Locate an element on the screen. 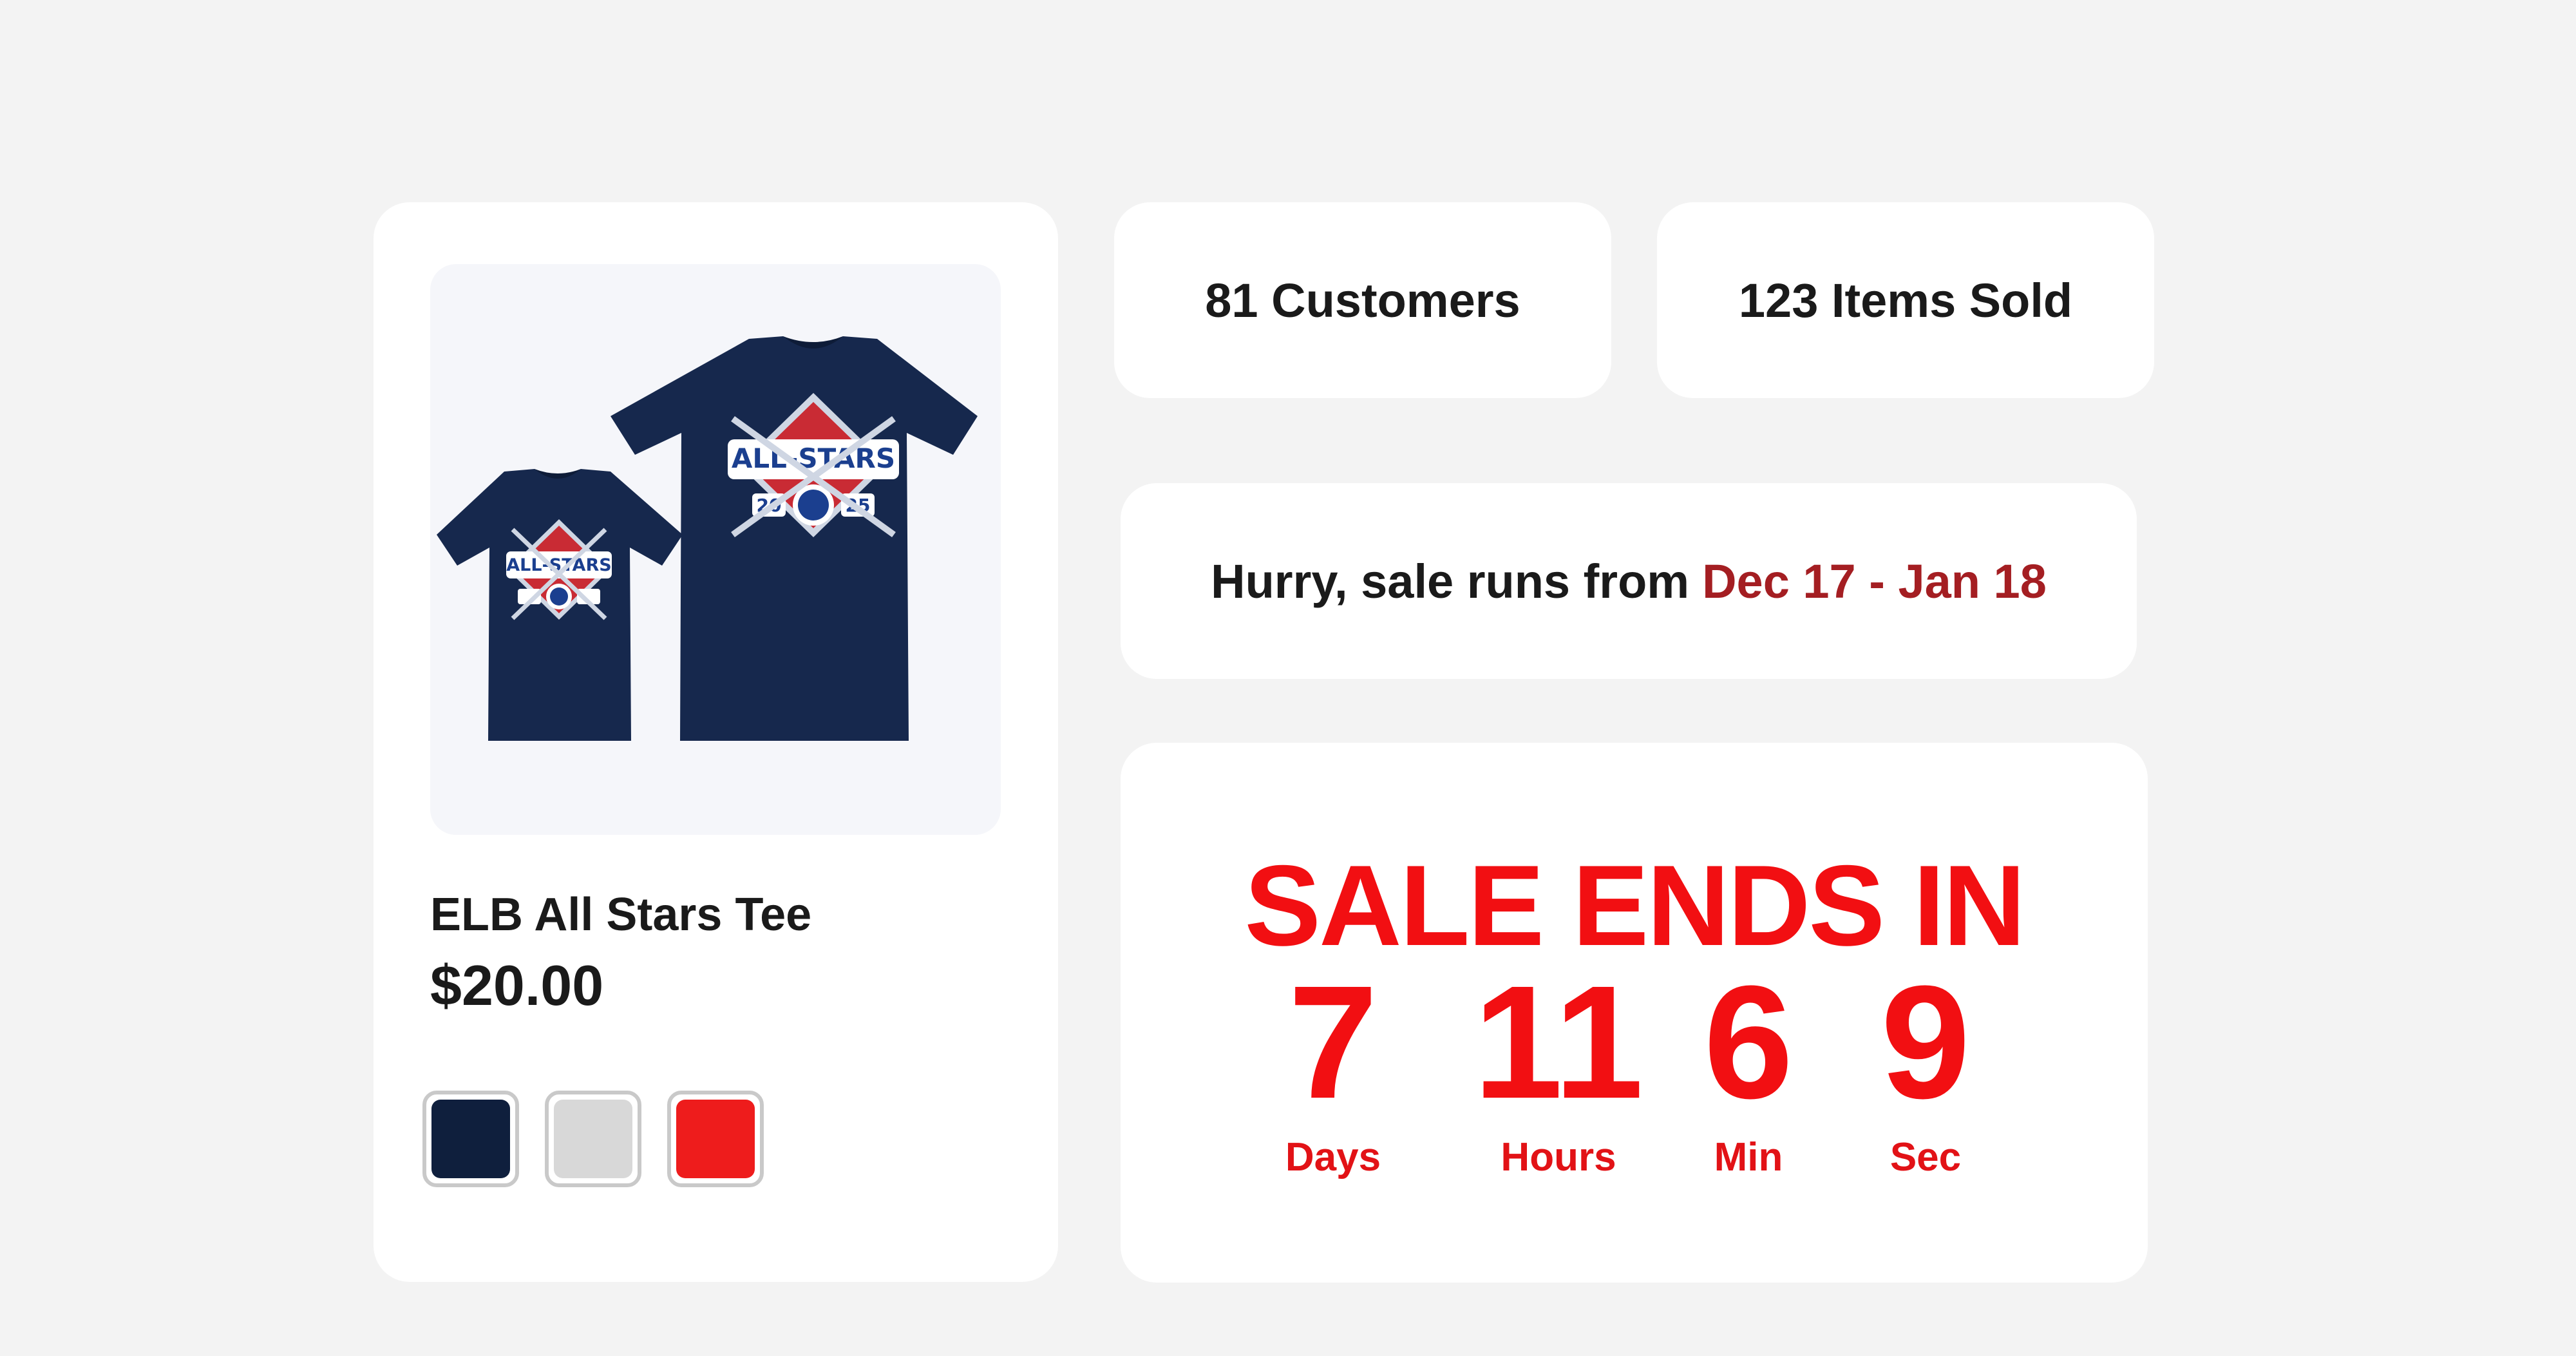 The image size is (2576, 1356). swatch-light-gray is located at coordinates (593, 1139).